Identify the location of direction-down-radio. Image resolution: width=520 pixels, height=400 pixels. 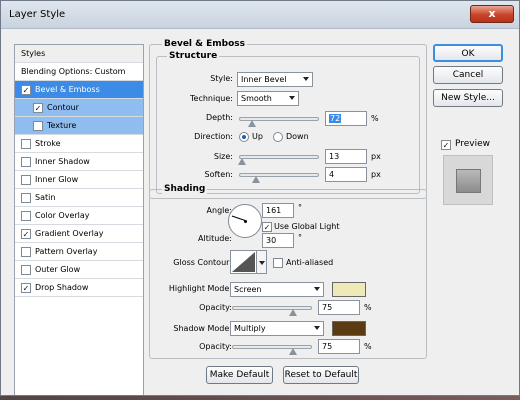
(278, 137).